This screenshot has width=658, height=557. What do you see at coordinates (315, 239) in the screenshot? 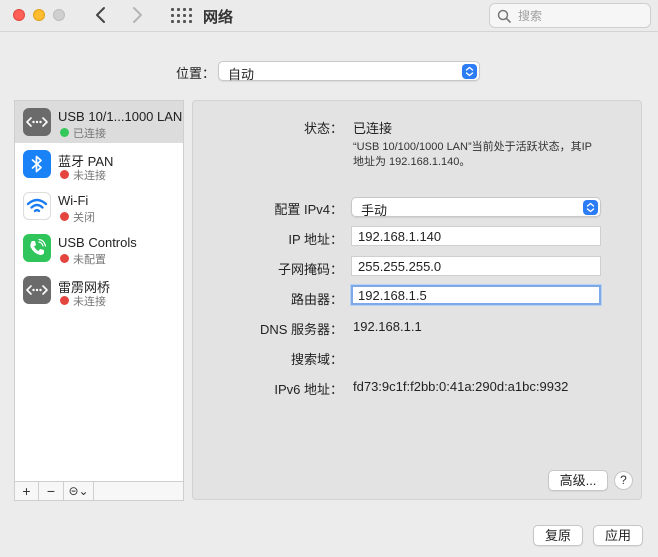
I see `ip-address-label: IP 地址：` at bounding box center [315, 239].